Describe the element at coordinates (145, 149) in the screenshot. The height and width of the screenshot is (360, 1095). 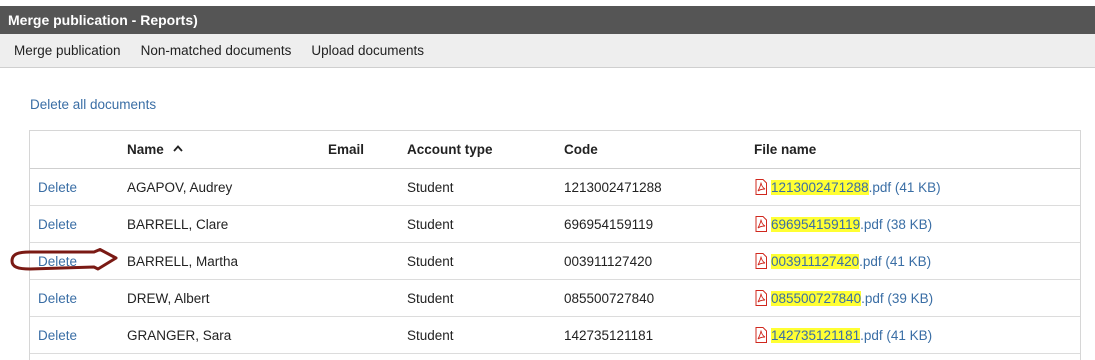
I see `column-header-name-label: Name` at that location.